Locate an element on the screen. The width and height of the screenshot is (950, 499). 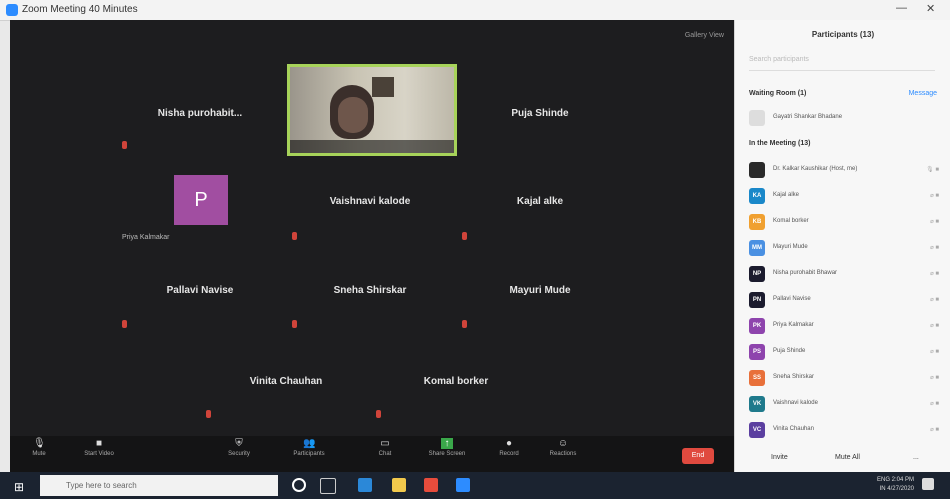
security-button: ⛨ Security is located at coordinates (239, 447).